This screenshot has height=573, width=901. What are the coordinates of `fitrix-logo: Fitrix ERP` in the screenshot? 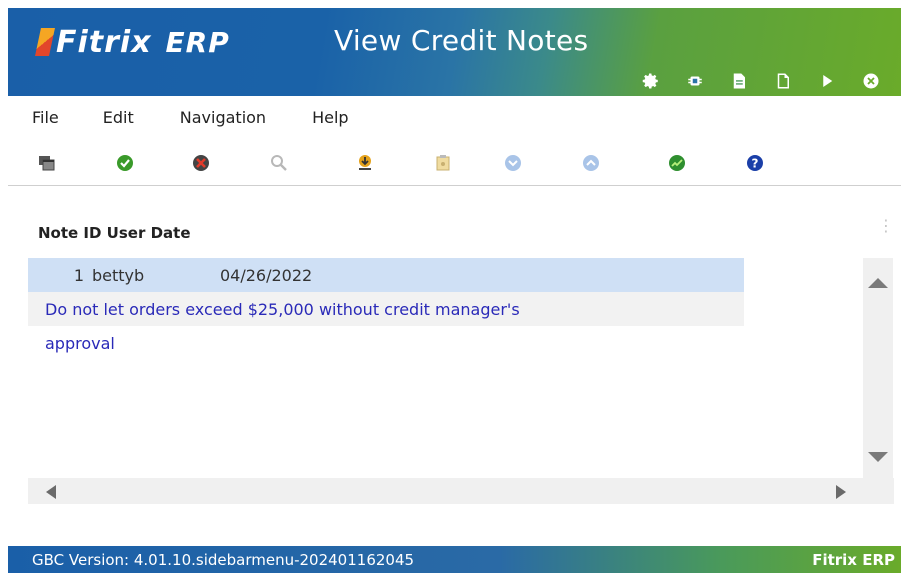 It's located at (132, 42).